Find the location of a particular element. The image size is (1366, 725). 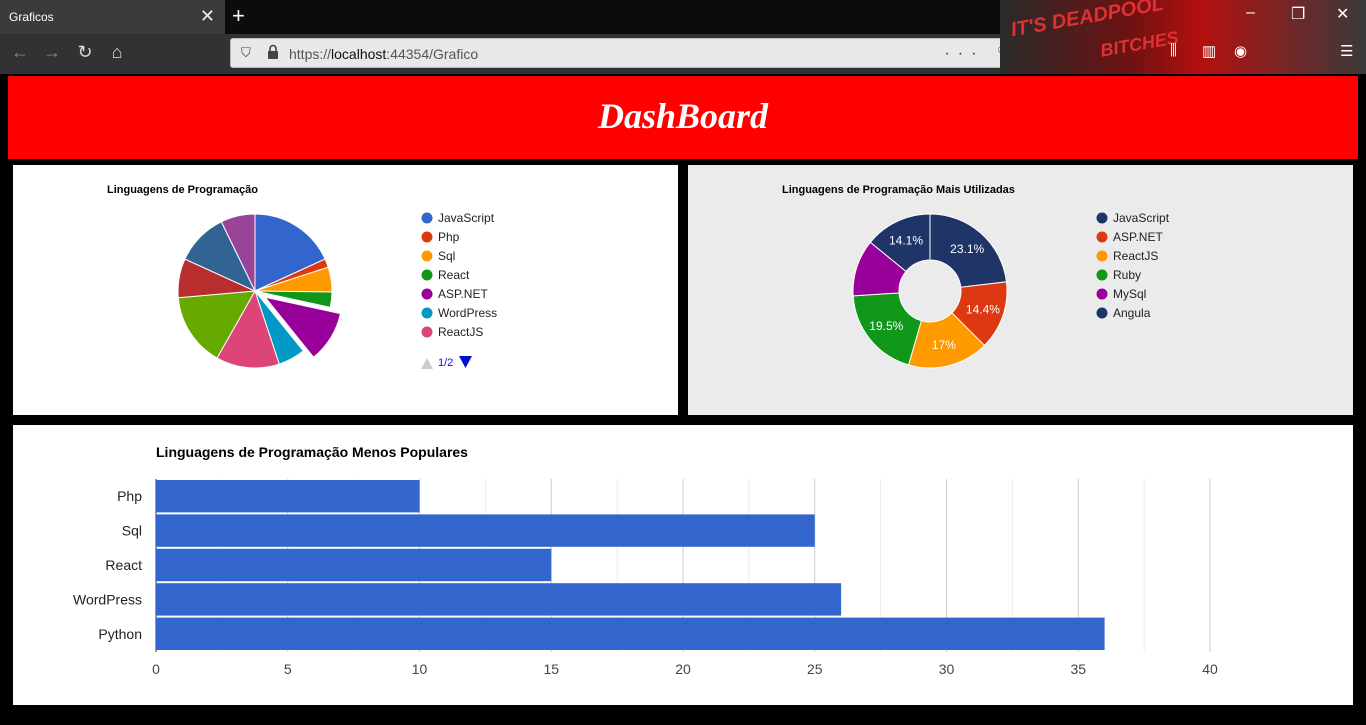

slice-label-reactjs: 17% is located at coordinates (944, 345).